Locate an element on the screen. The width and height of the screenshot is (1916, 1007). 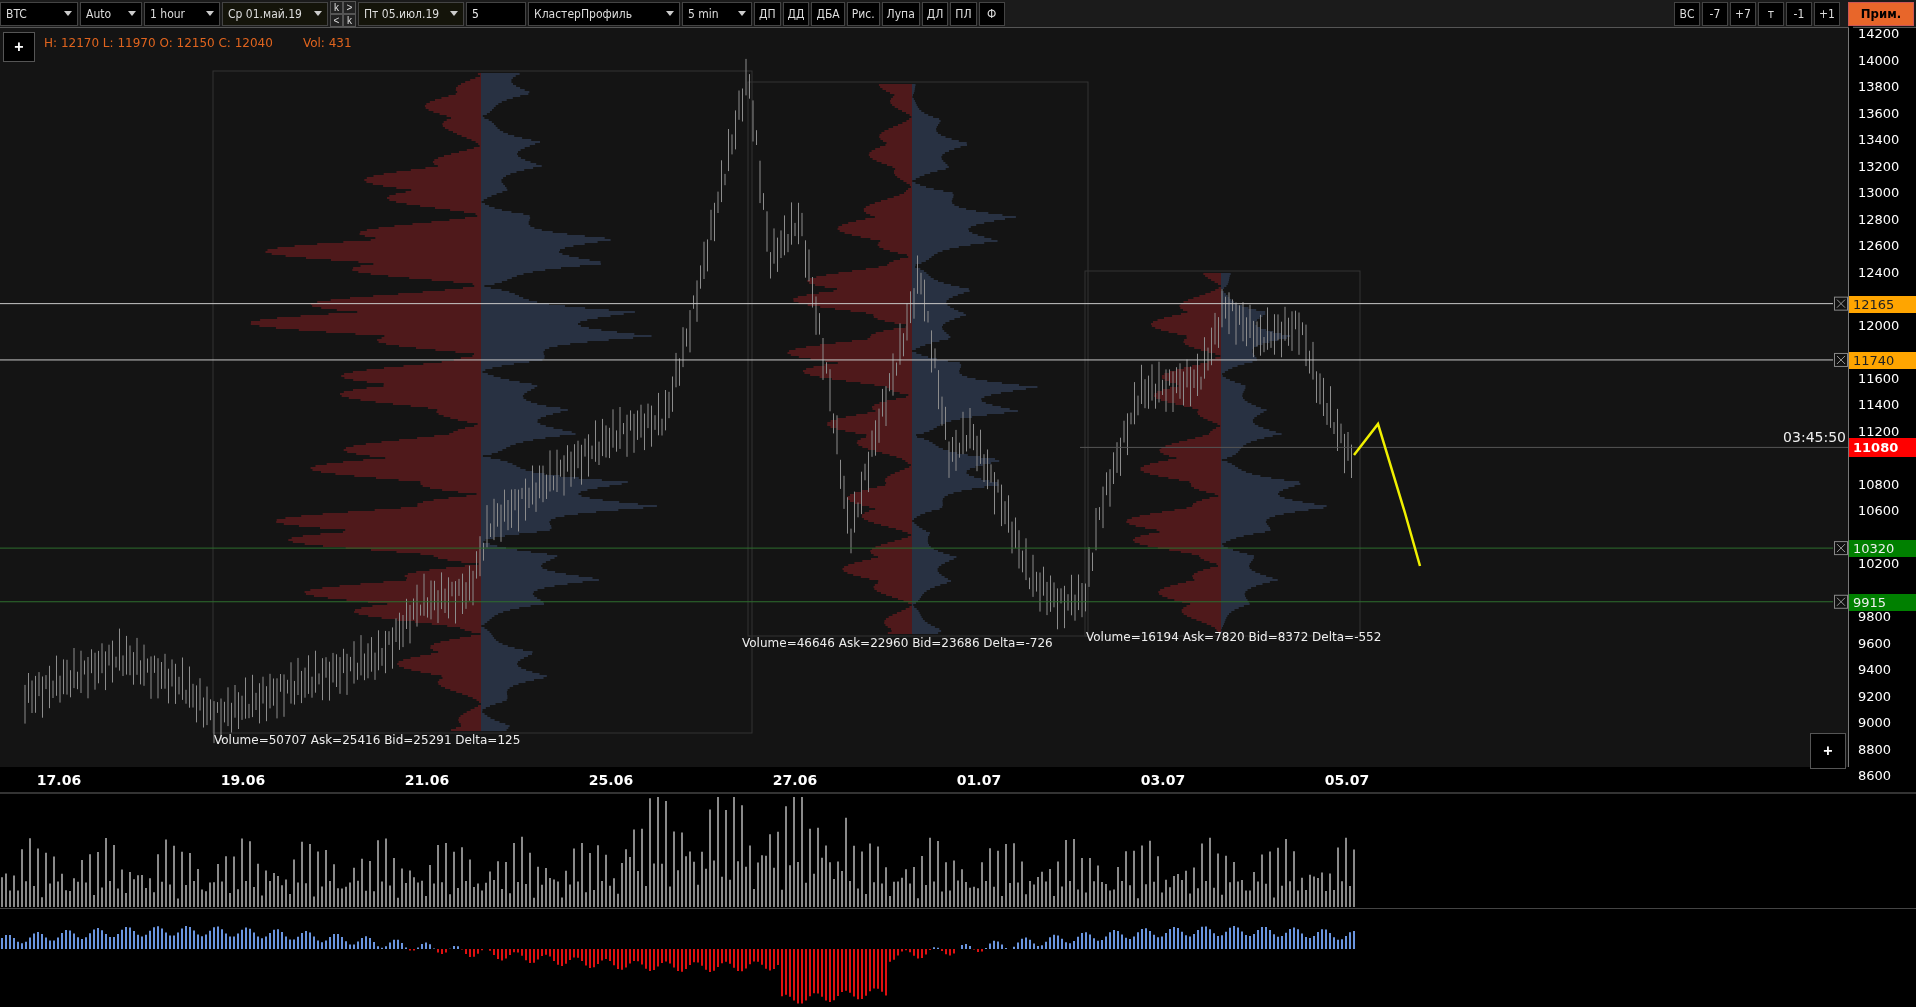
notes-button: Прим. is located at coordinates (1881, 13).